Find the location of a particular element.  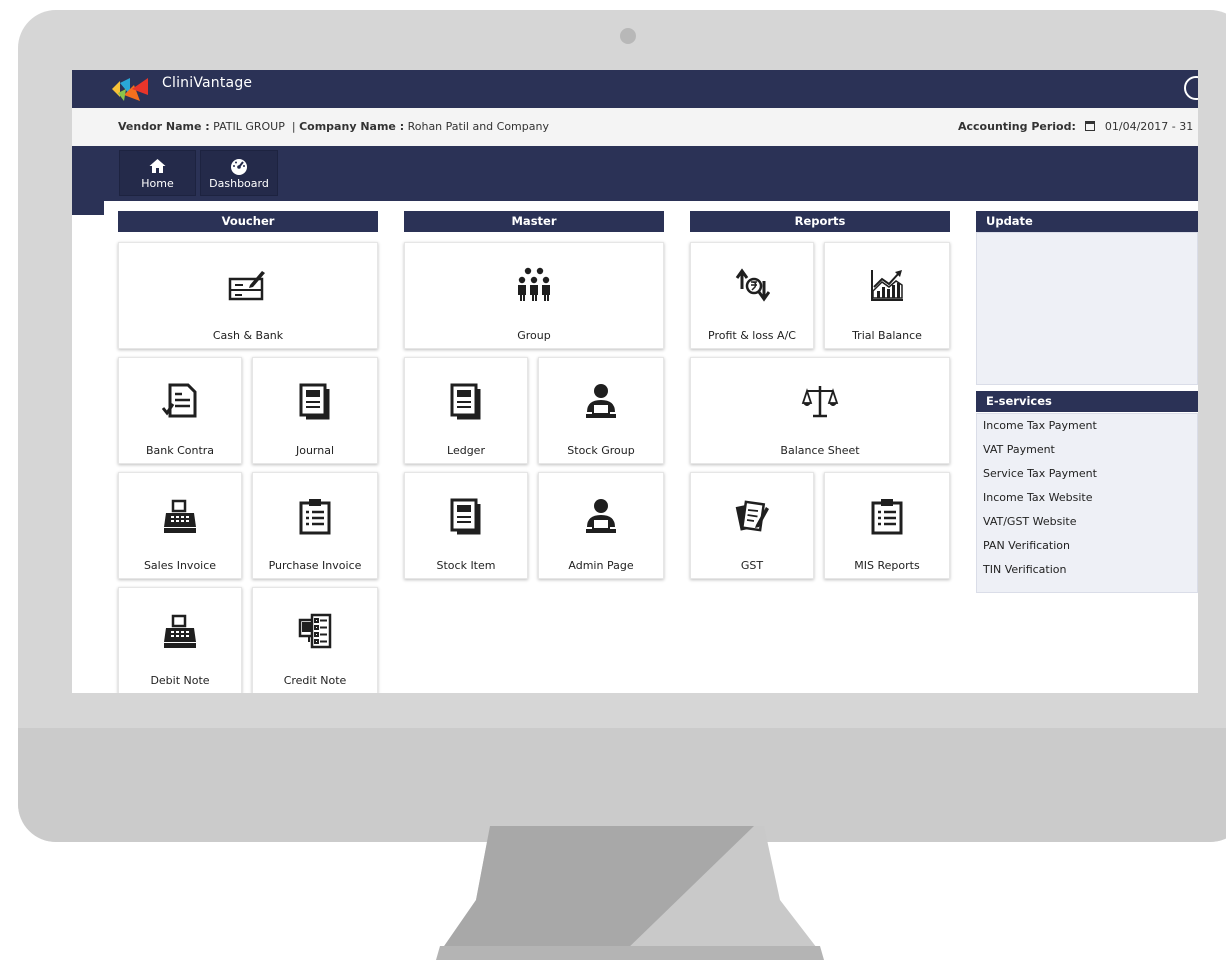

tile-label: Group is located at coordinates (534, 335).